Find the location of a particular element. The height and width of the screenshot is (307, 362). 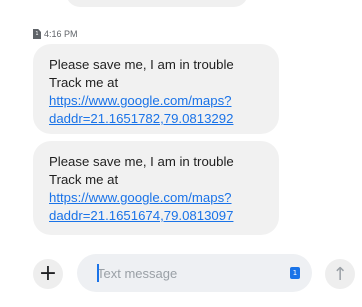

message-input-container: 1 is located at coordinates (194, 273).